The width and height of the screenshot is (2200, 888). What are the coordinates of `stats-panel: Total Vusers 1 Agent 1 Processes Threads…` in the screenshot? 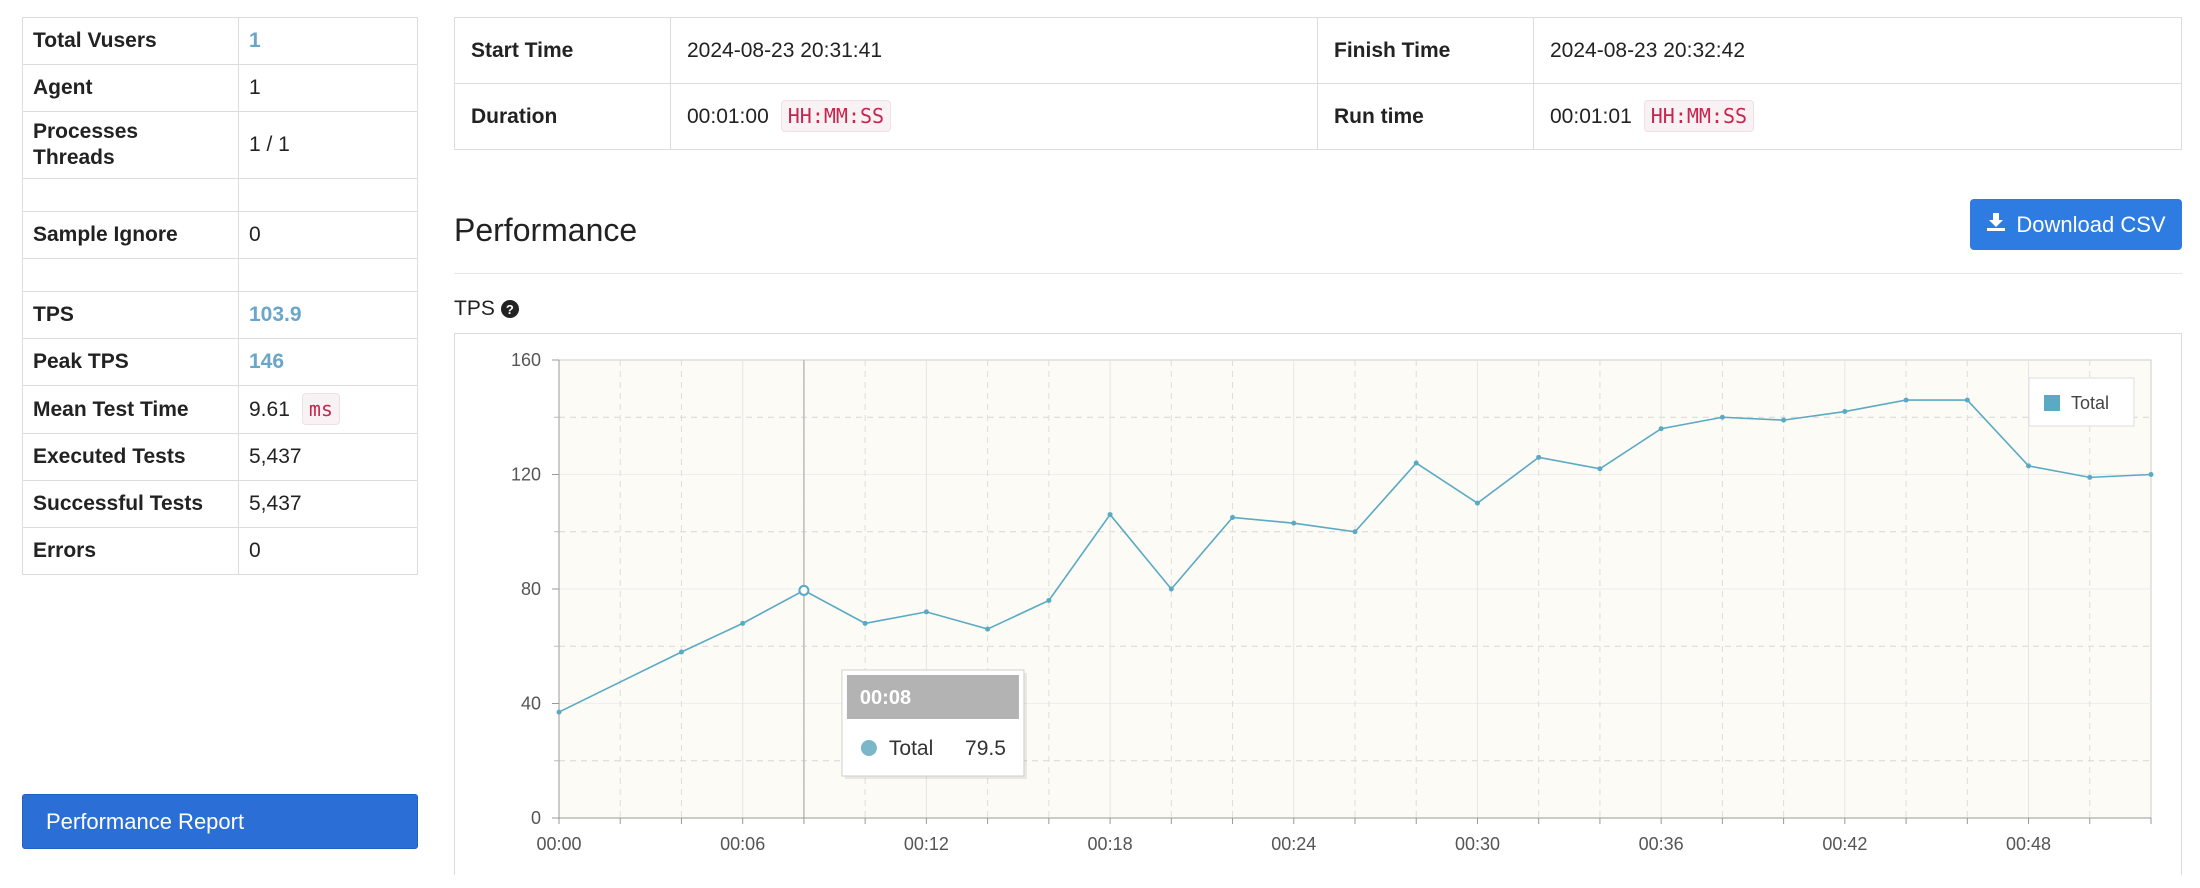 It's located at (220, 296).